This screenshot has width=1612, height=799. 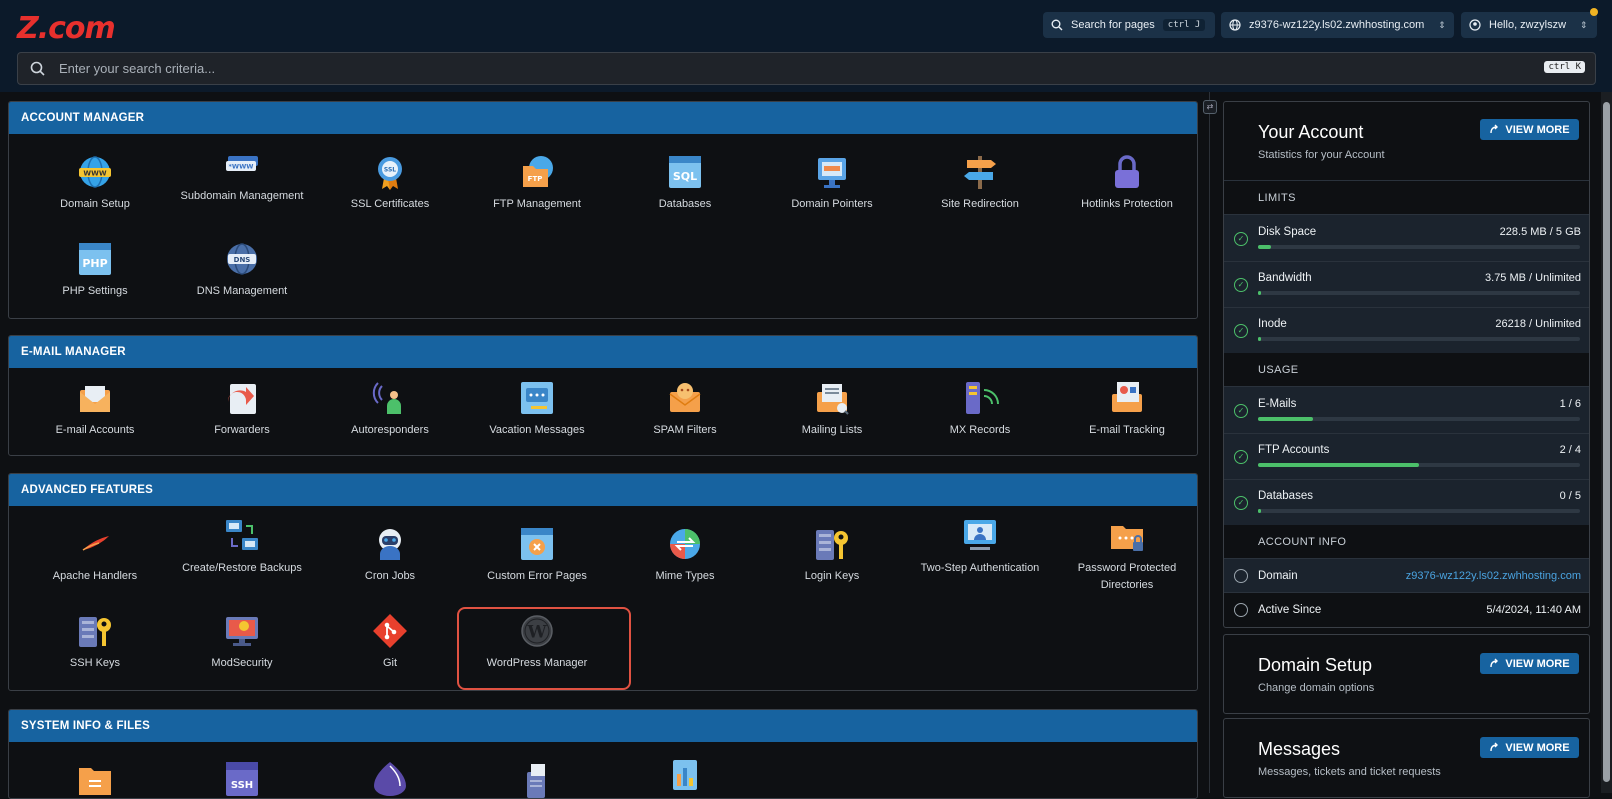 I want to click on tile-ssh-terminal: SSH, so click(x=242, y=778).